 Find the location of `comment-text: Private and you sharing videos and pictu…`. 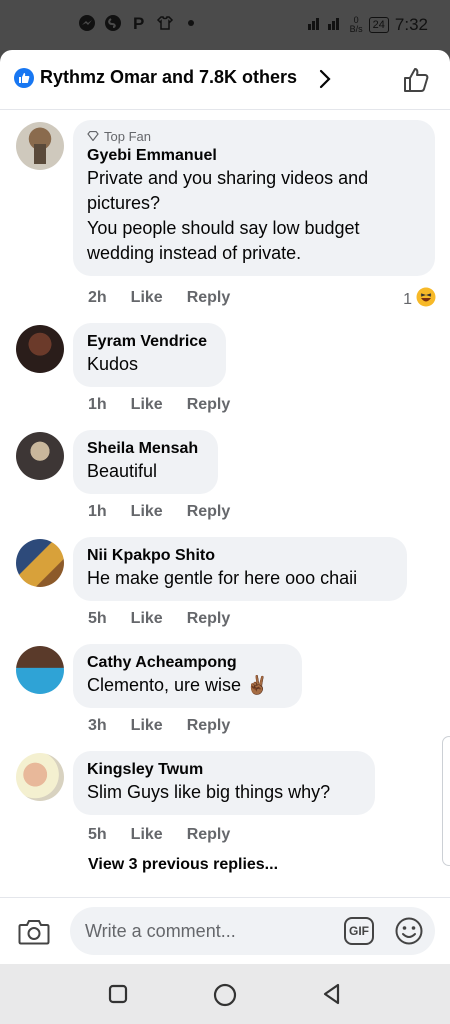

comment-text: Private and you sharing videos and pictu… is located at coordinates (228, 215).